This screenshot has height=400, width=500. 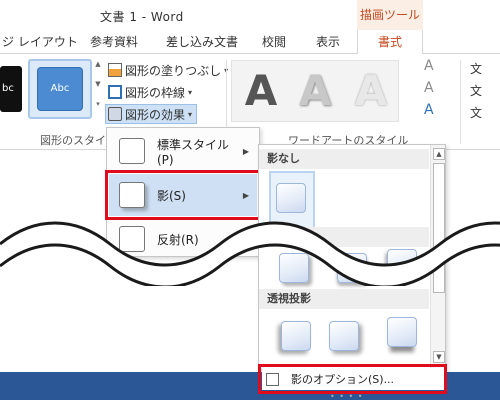 What do you see at coordinates (40, 41) in the screenshot?
I see `tab-page-layout: ジ レイアウト` at bounding box center [40, 41].